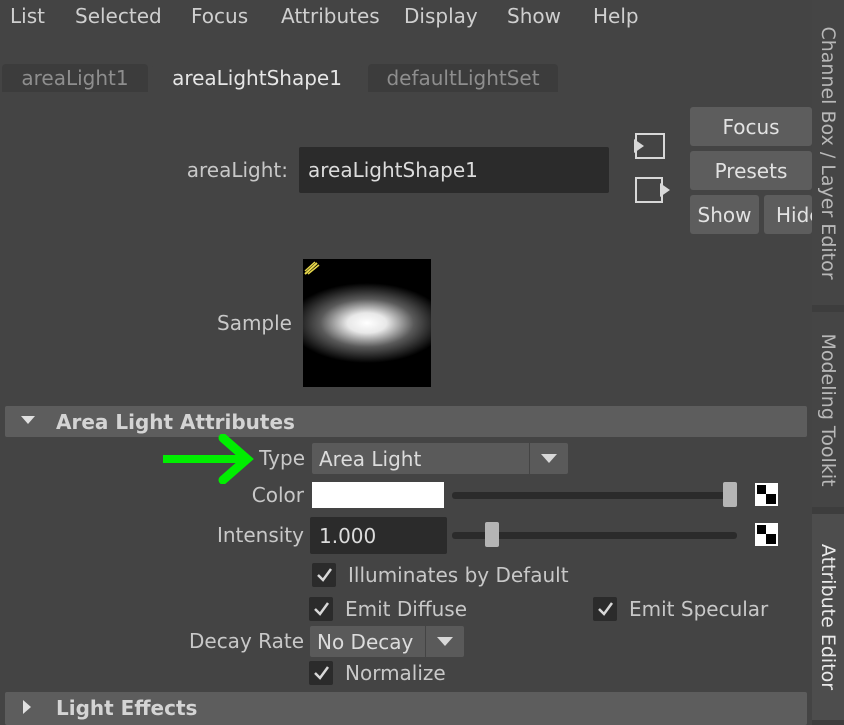 This screenshot has height=725, width=844. What do you see at coordinates (246, 641) in the screenshot?
I see `decay-rate-label: Decay Rate` at bounding box center [246, 641].